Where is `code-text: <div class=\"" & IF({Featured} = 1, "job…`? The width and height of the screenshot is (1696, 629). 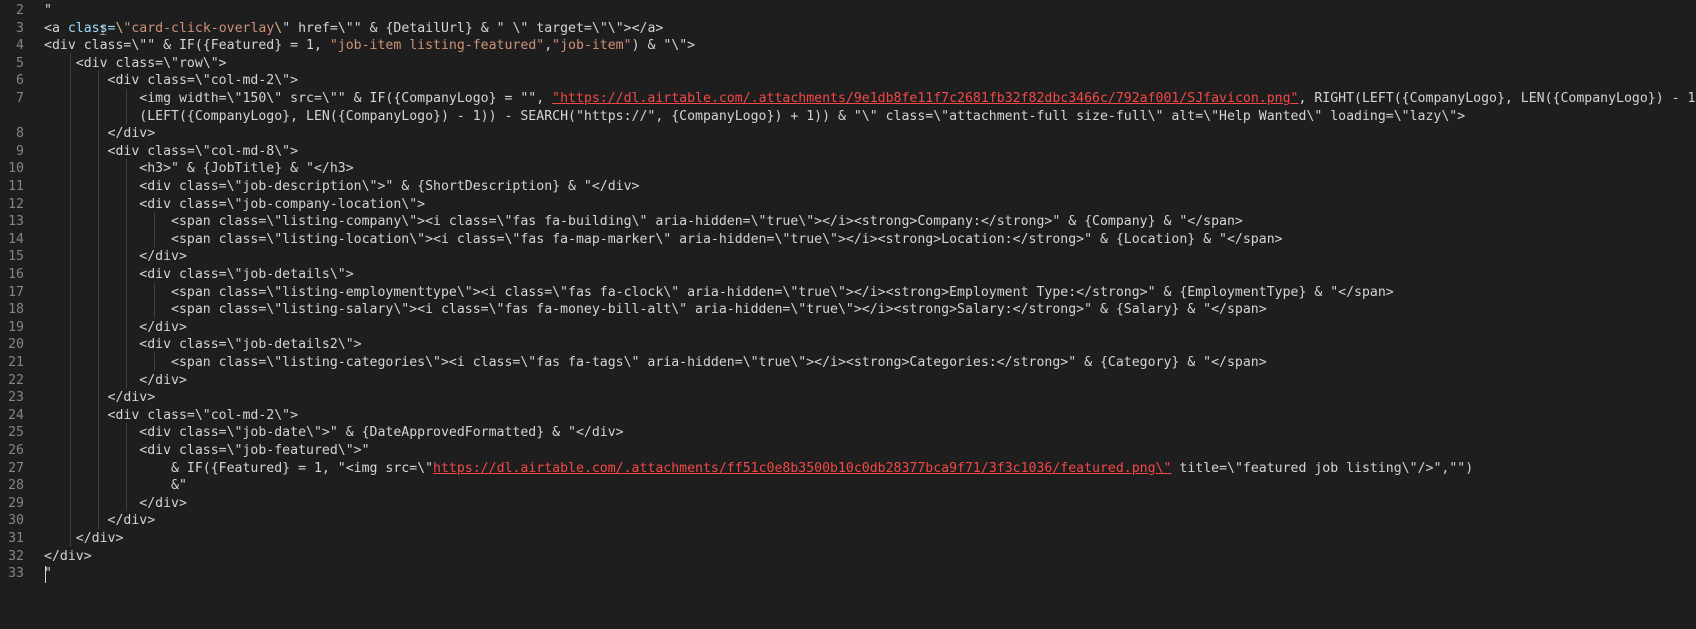 code-text: <div class=\"" & IF({Featured} = 1, "job… is located at coordinates (370, 46).